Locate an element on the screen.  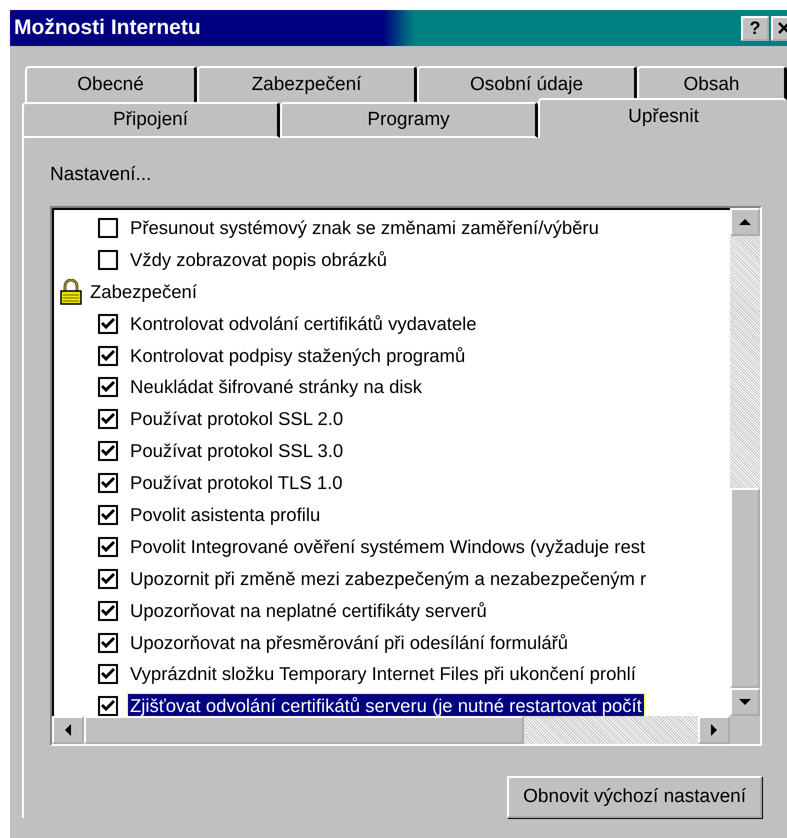
setting-item: Povolit asistenta profilu is located at coordinates (225, 514).